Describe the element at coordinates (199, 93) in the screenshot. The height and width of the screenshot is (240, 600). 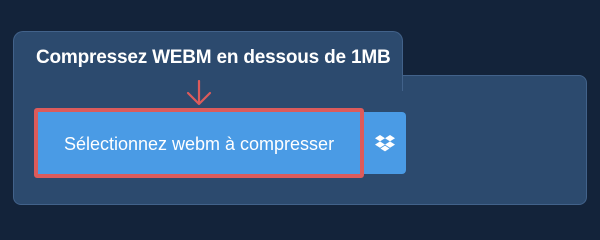
I see `arrow-down-icon` at that location.